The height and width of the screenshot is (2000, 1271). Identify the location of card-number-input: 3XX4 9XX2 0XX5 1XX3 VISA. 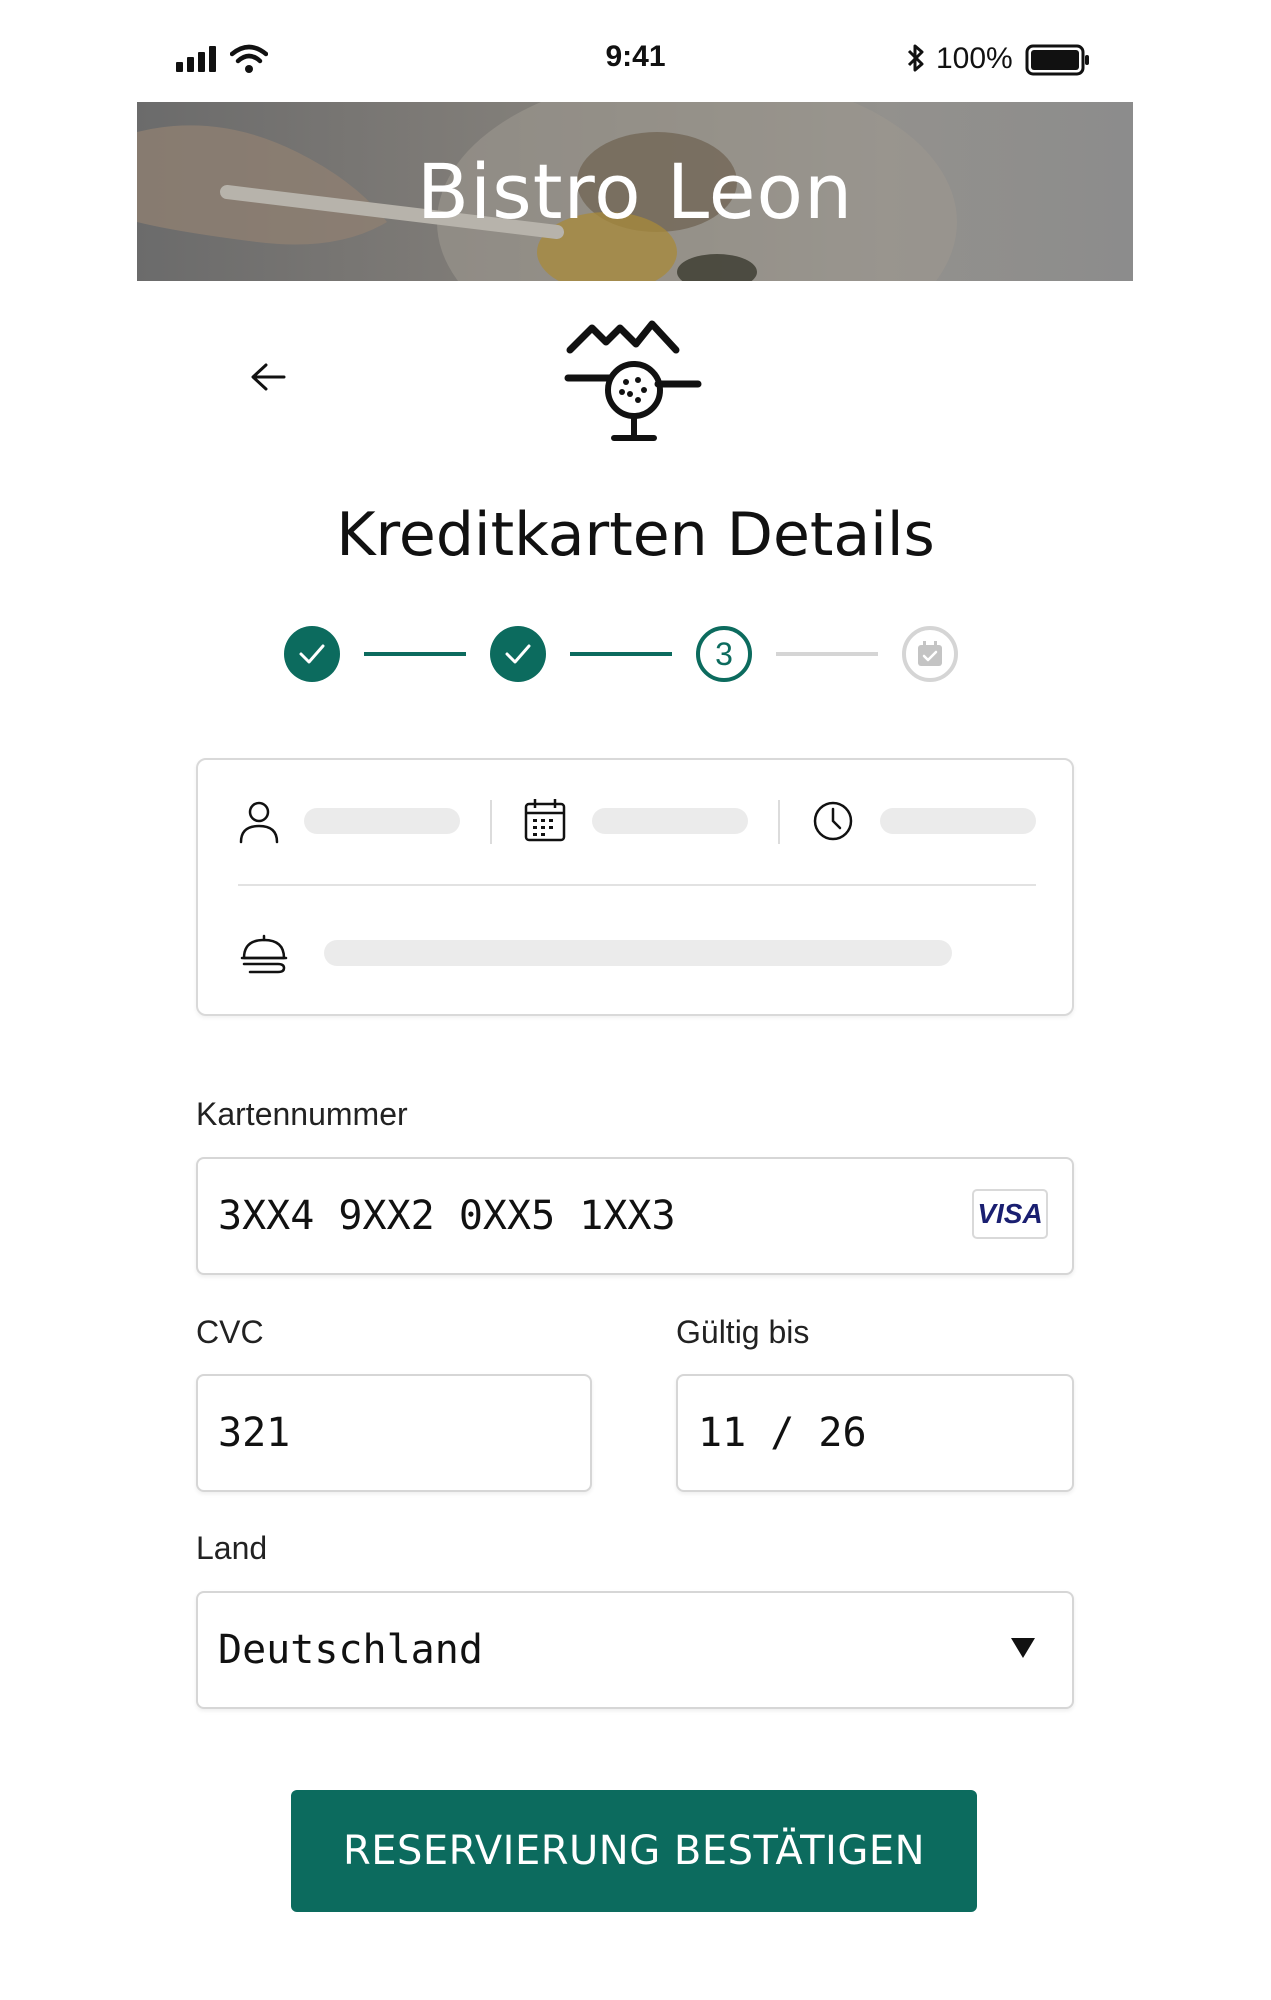
(635, 1216).